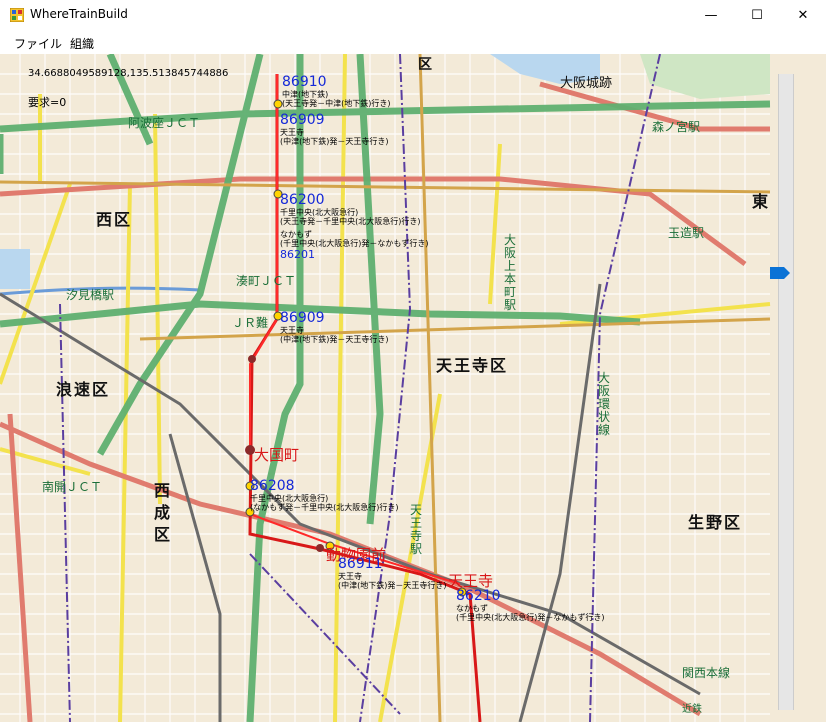 The image size is (826, 722). I want to click on zoom-slider-thumb, so click(780, 273).